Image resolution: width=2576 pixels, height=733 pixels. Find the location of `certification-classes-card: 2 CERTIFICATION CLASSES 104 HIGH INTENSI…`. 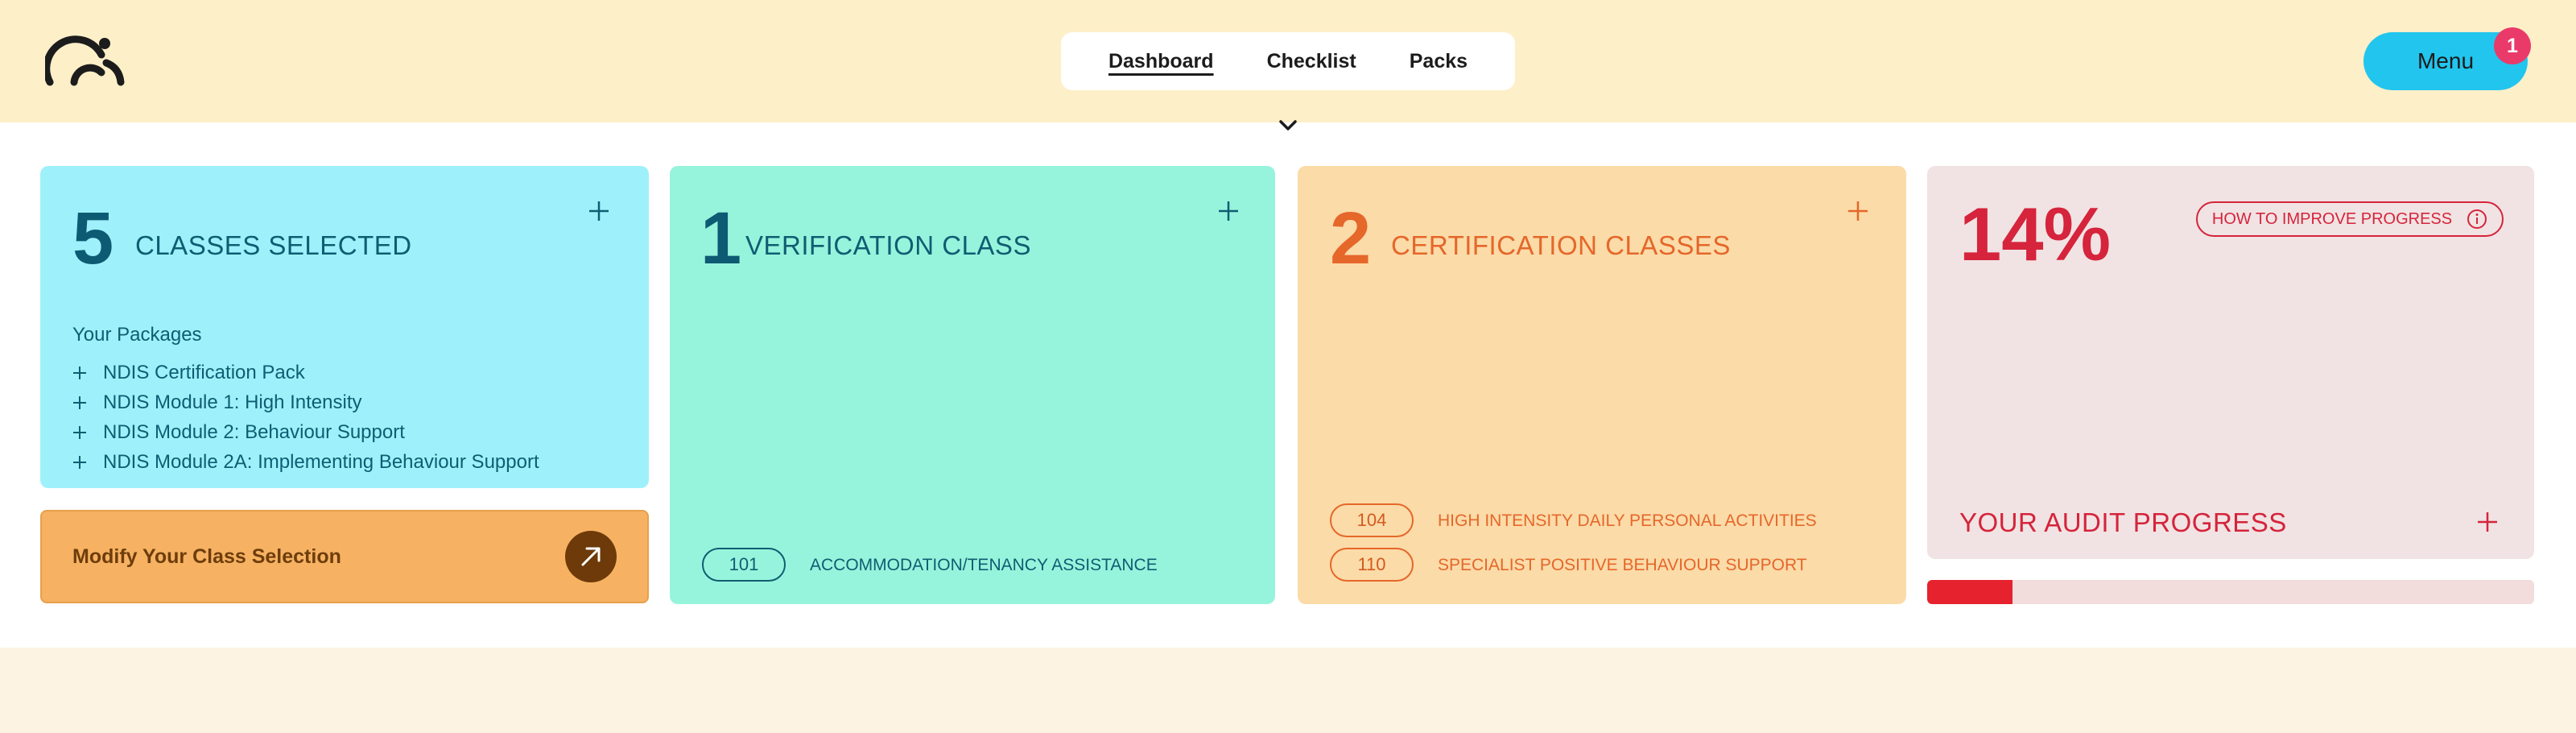

certification-classes-card: 2 CERTIFICATION CLASSES 104 HIGH INTENSI… is located at coordinates (1602, 385).